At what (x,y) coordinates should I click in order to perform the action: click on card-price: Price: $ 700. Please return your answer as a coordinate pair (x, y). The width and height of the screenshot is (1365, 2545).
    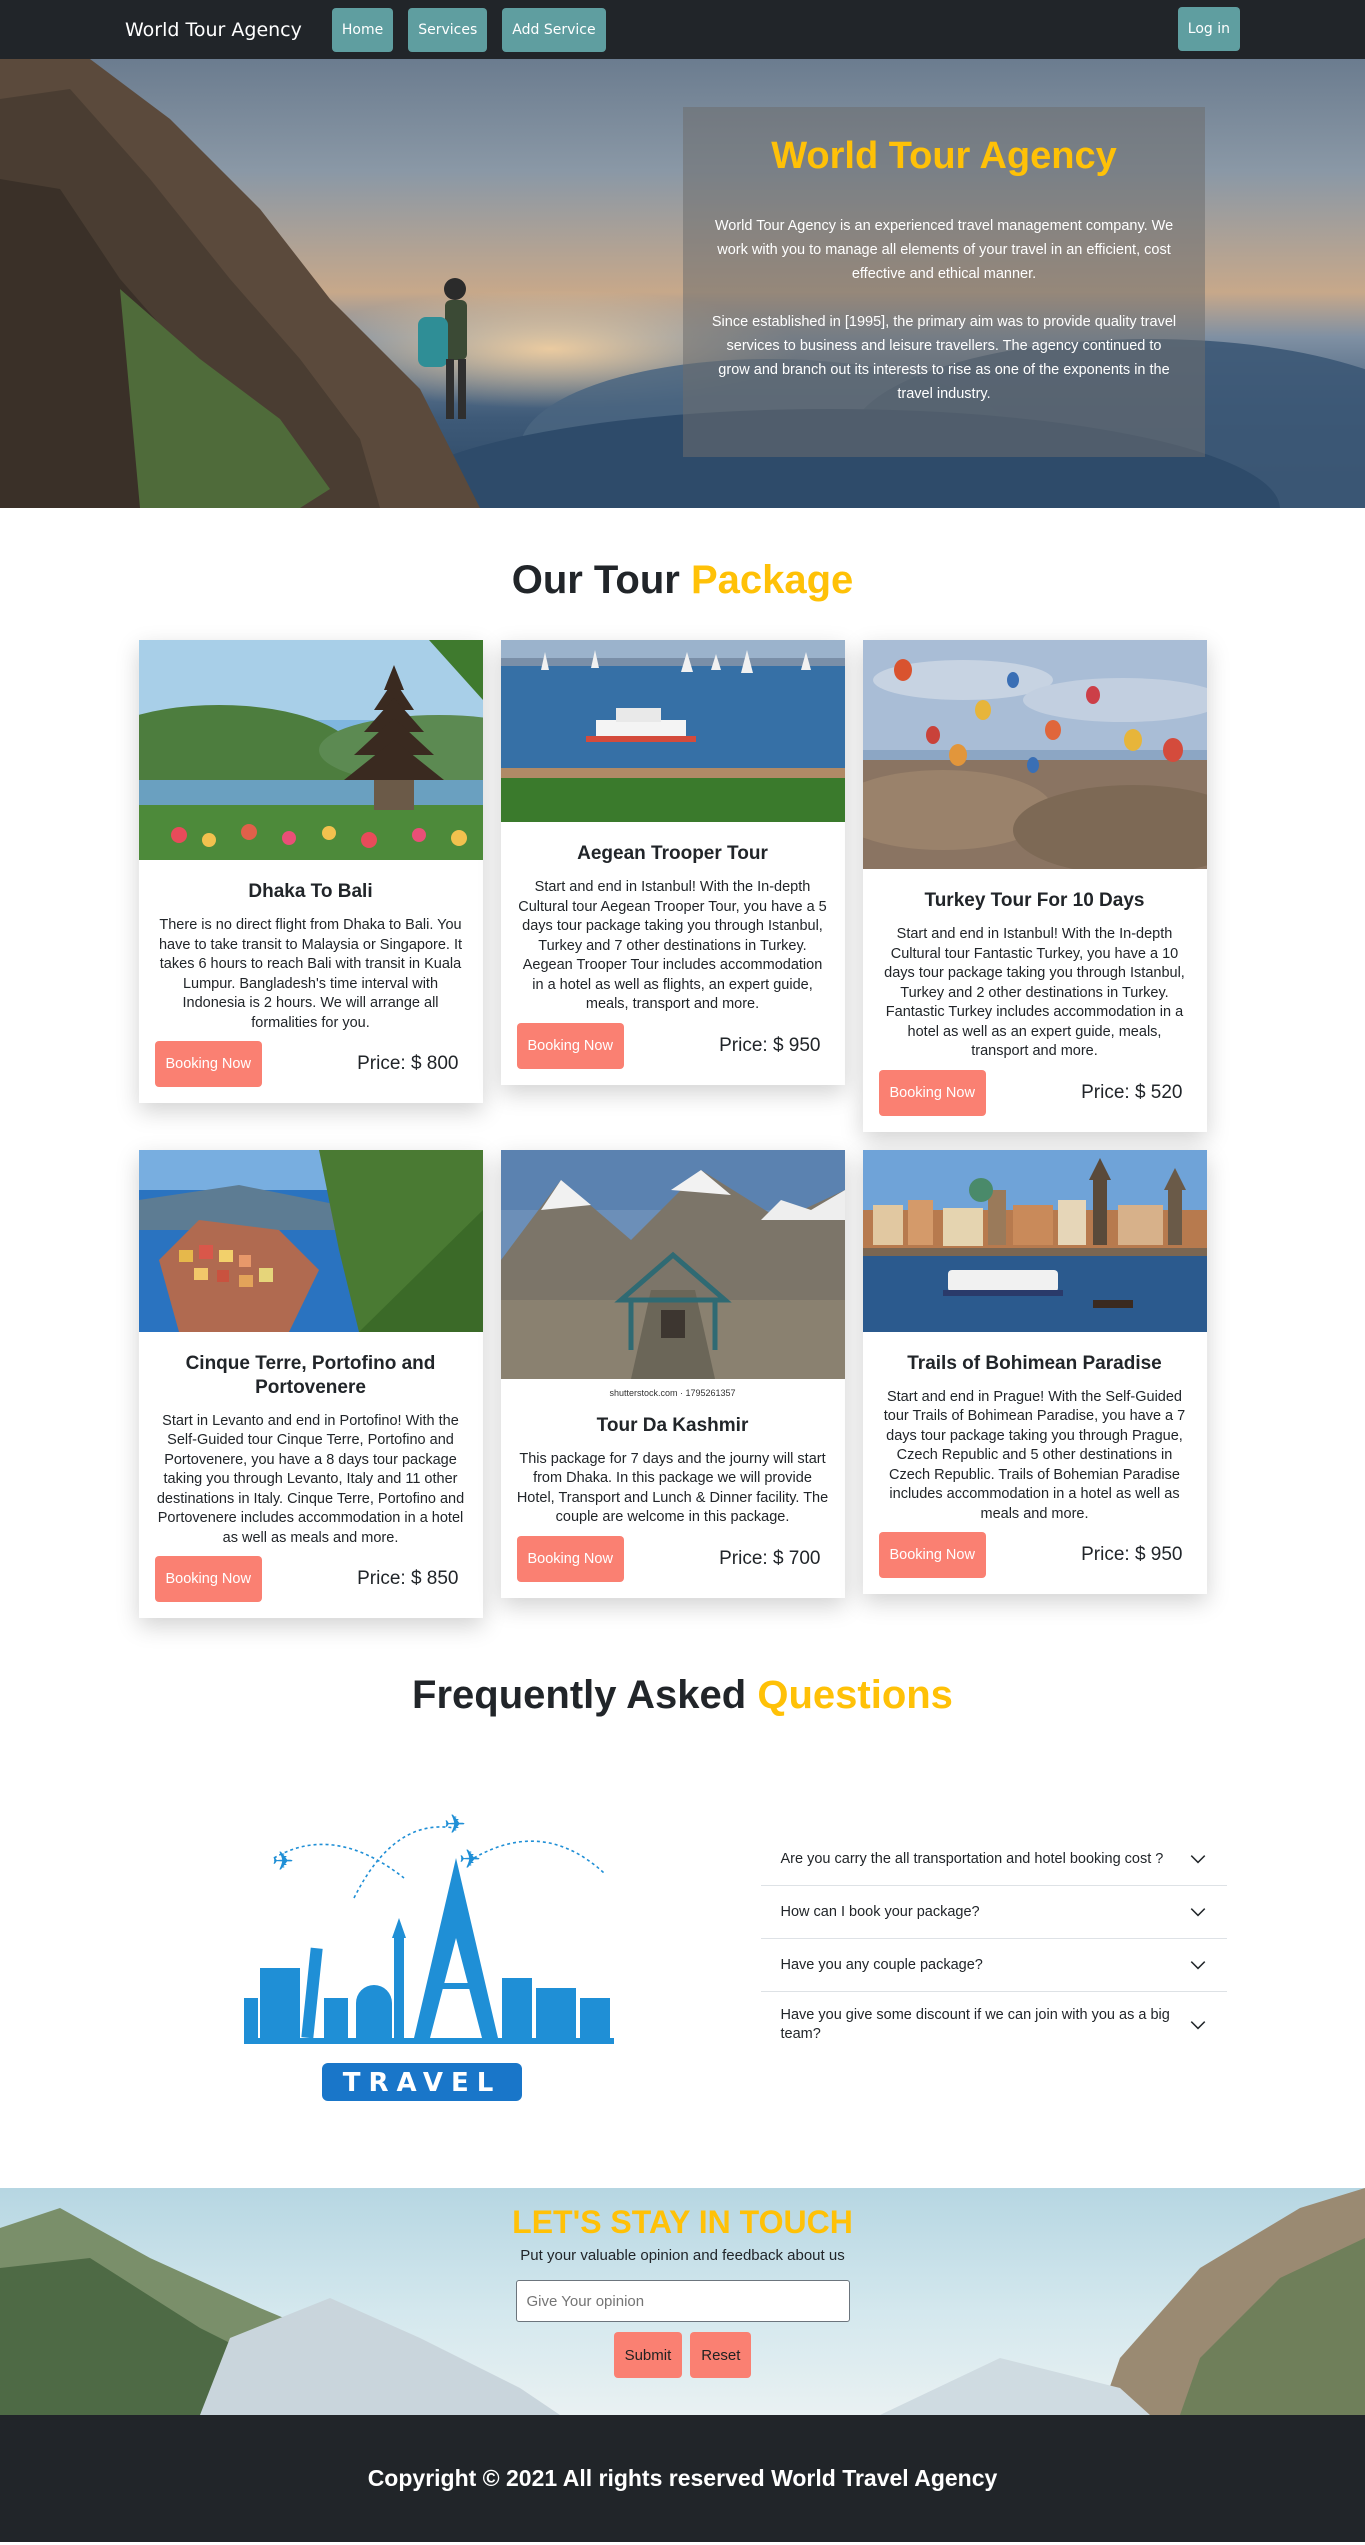
    Looking at the image, I should click on (770, 1558).